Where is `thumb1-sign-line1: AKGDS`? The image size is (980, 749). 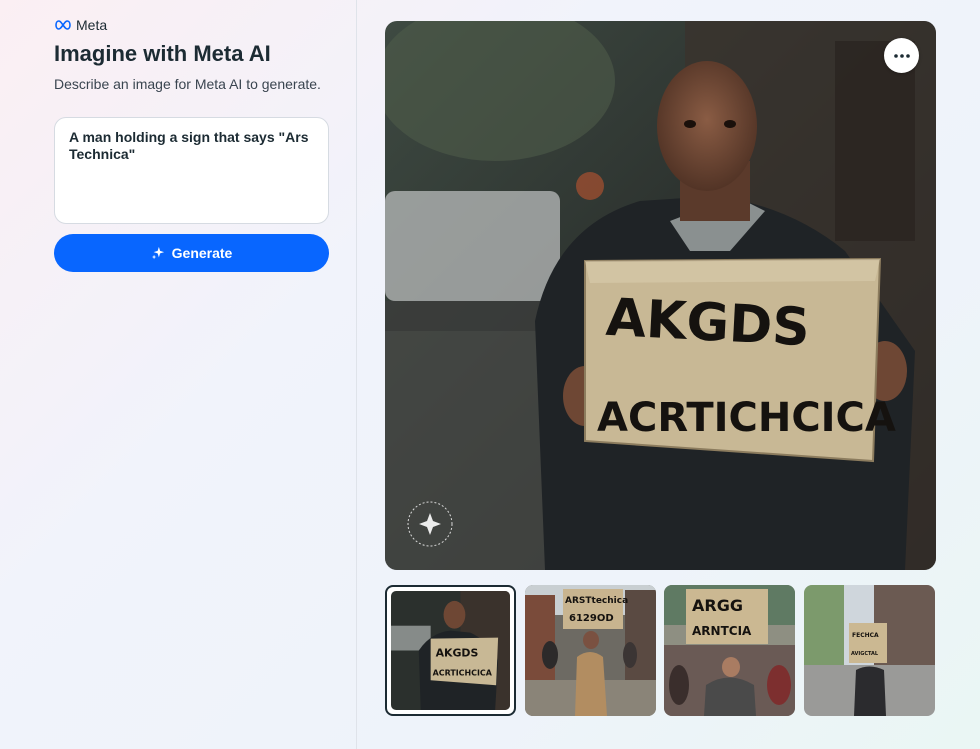 thumb1-sign-line1: AKGDS is located at coordinates (457, 652).